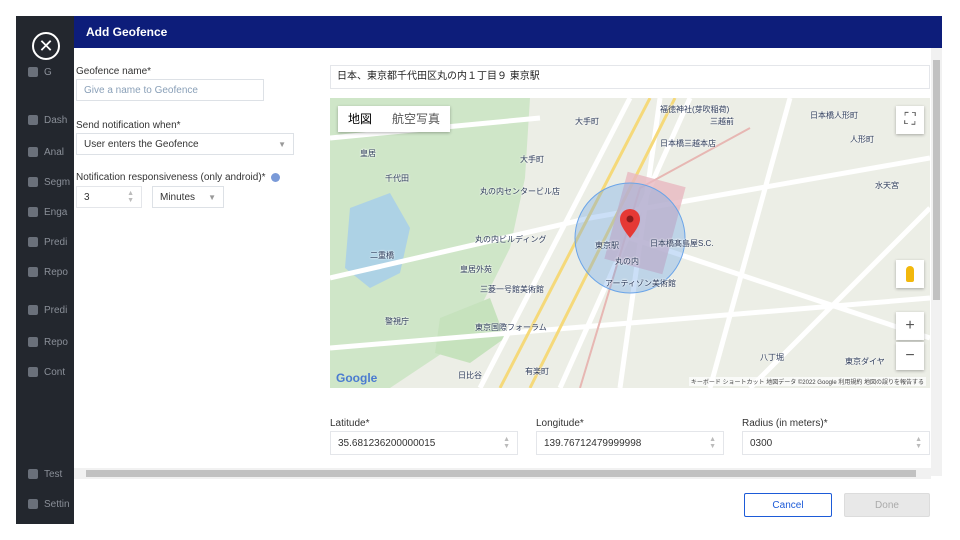 This screenshot has width=960, height=540. I want to click on map-place-label: 二重橋, so click(382, 255).